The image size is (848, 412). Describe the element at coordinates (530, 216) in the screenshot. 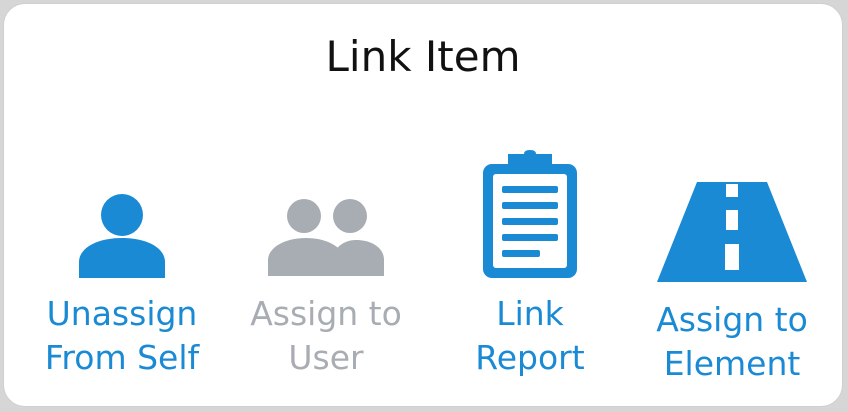

I see `clipboard-icon` at that location.